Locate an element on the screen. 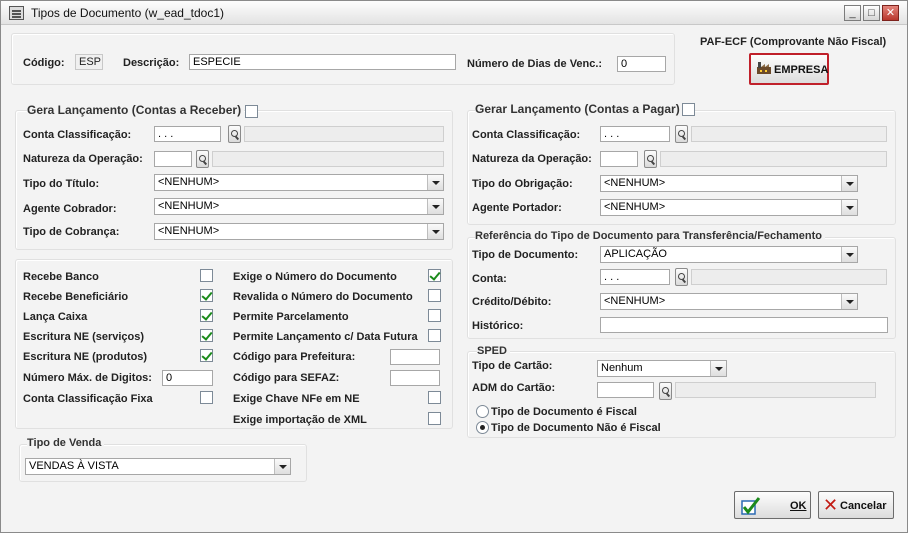 Image resolution: width=908 pixels, height=533 pixels. doc-nao-fiscal-radio is located at coordinates (482, 427).